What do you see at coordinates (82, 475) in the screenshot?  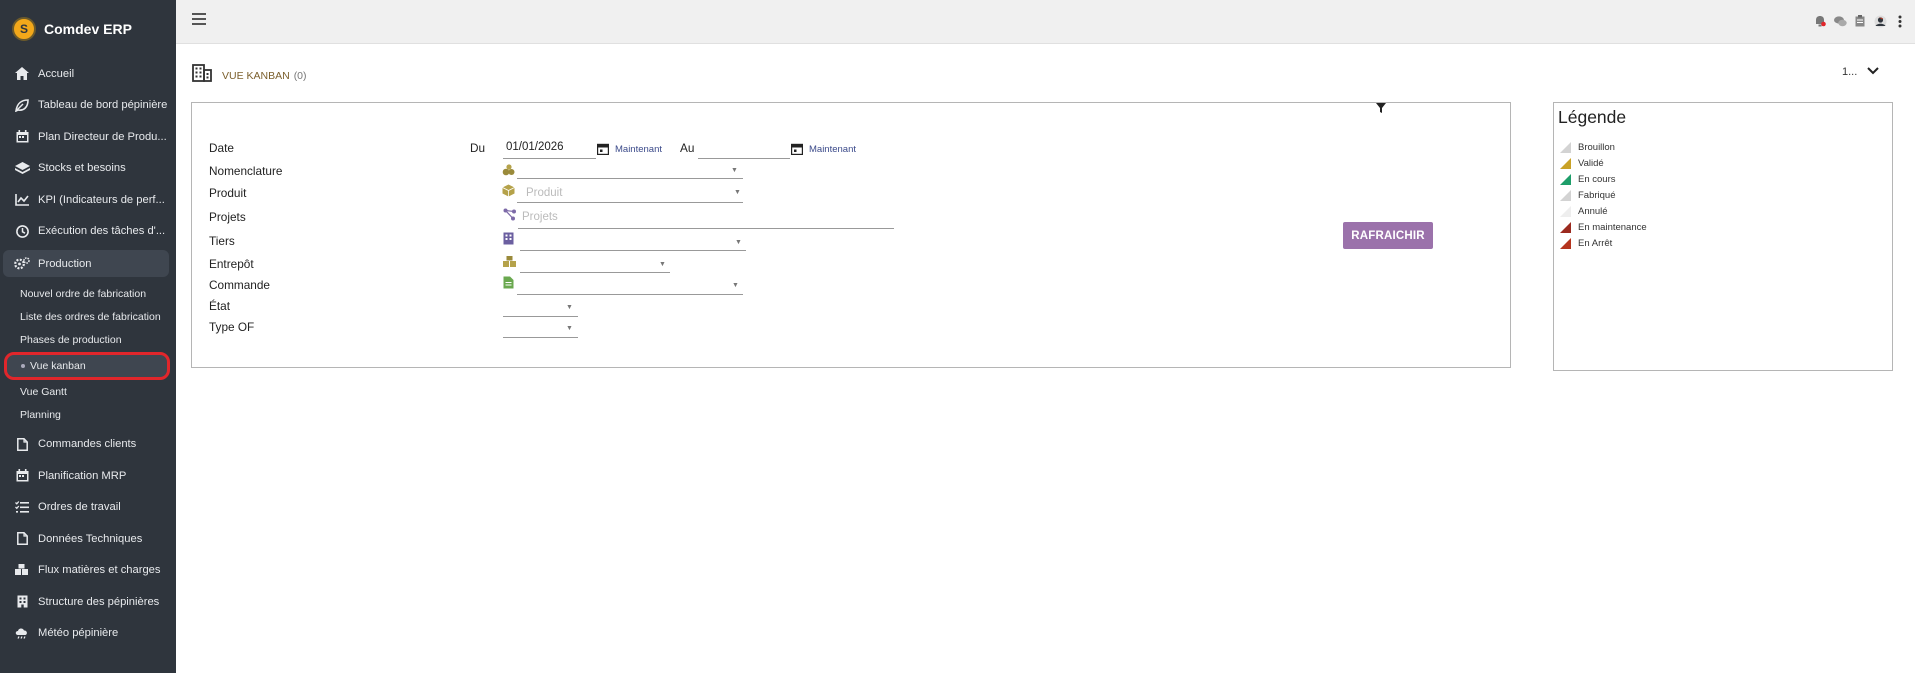 I see `sidebar-item-label: Planification MRP` at bounding box center [82, 475].